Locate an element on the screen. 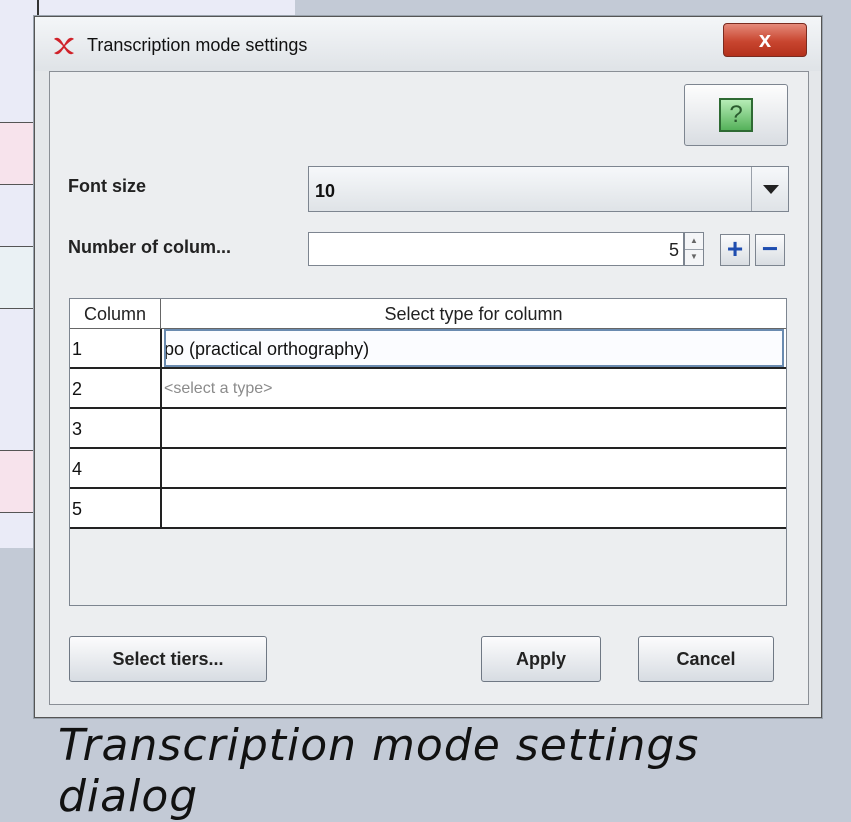 The height and width of the screenshot is (822, 851). spin-up-icon: ▲ is located at coordinates (694, 241).